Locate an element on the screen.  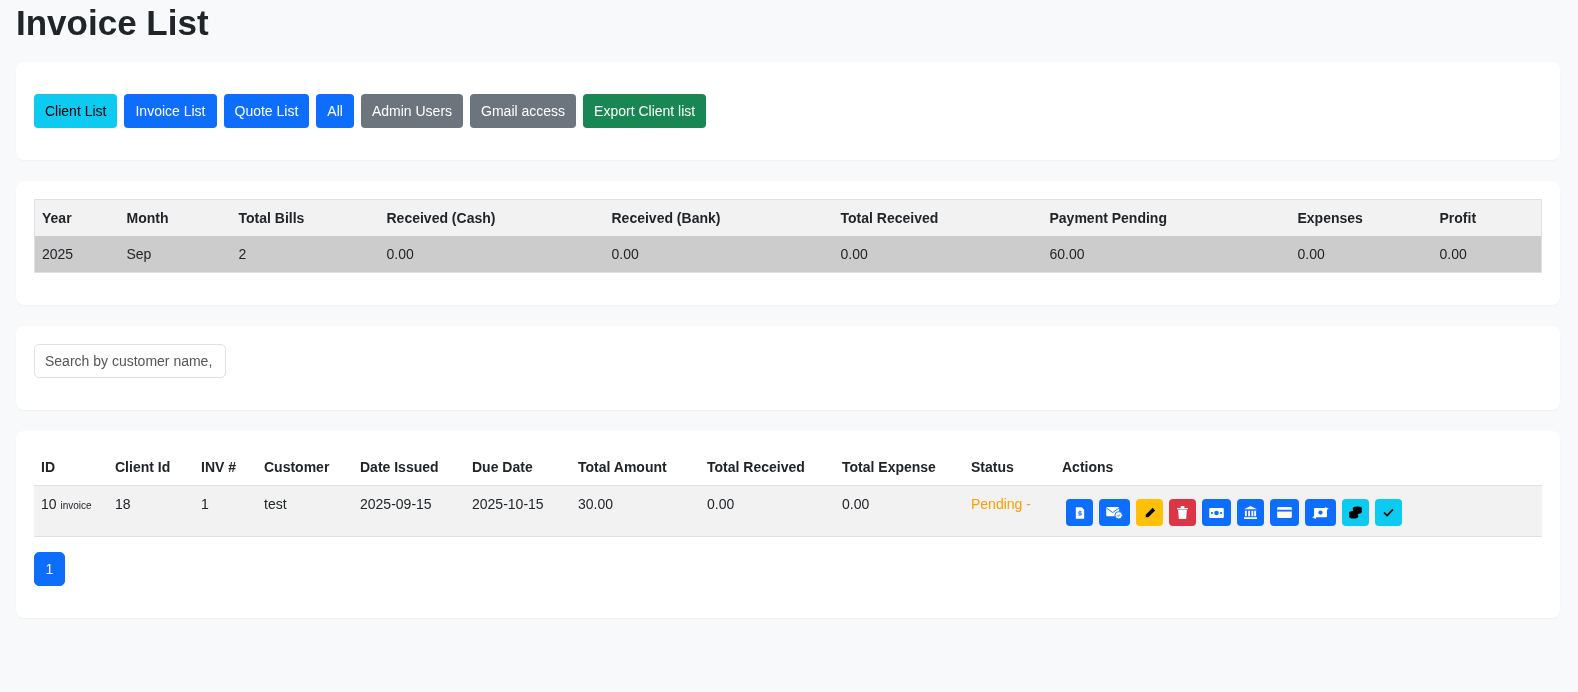
card-button is located at coordinates (1284, 512).